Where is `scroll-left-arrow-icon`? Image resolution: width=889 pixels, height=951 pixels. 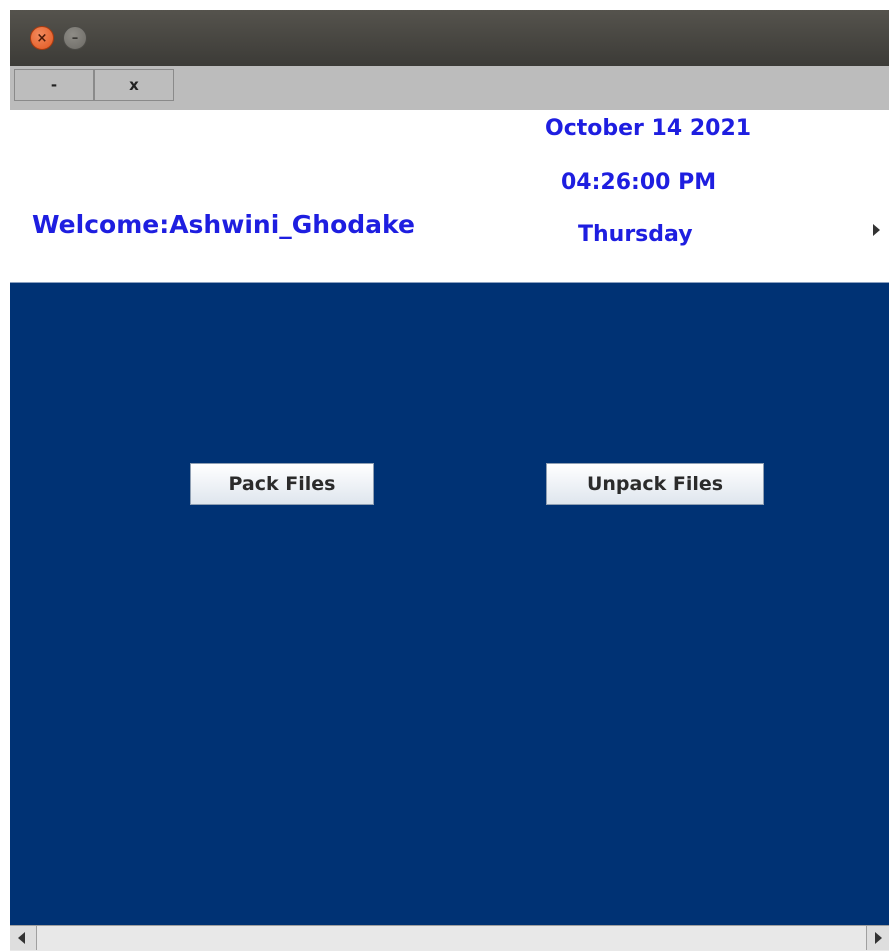 scroll-left-arrow-icon is located at coordinates (21, 938).